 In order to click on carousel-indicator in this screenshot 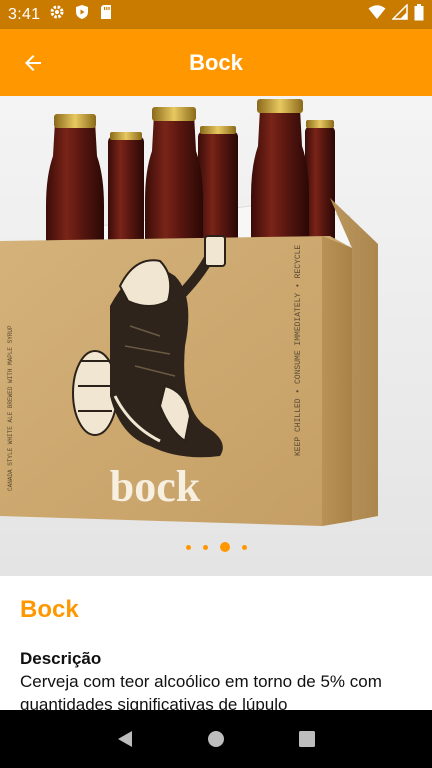, I will do `click(216, 547)`.